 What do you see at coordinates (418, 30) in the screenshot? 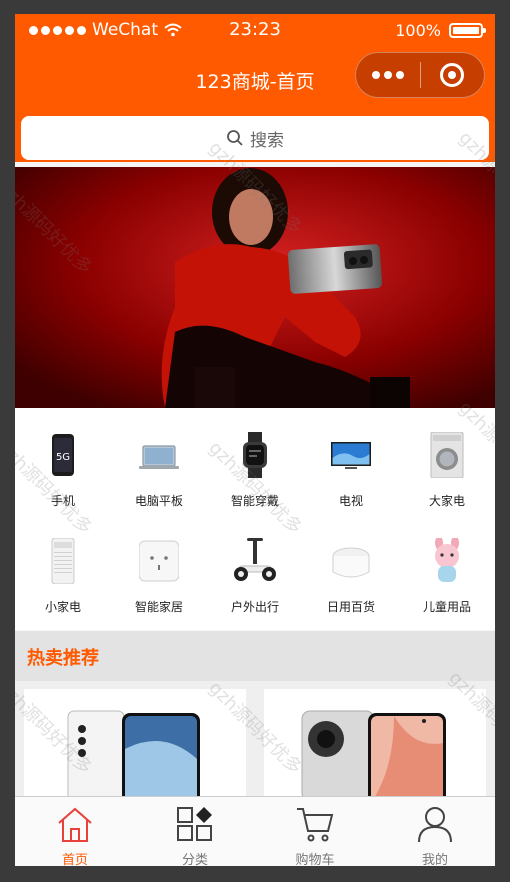
I see `battery-percent: 100%` at bounding box center [418, 30].